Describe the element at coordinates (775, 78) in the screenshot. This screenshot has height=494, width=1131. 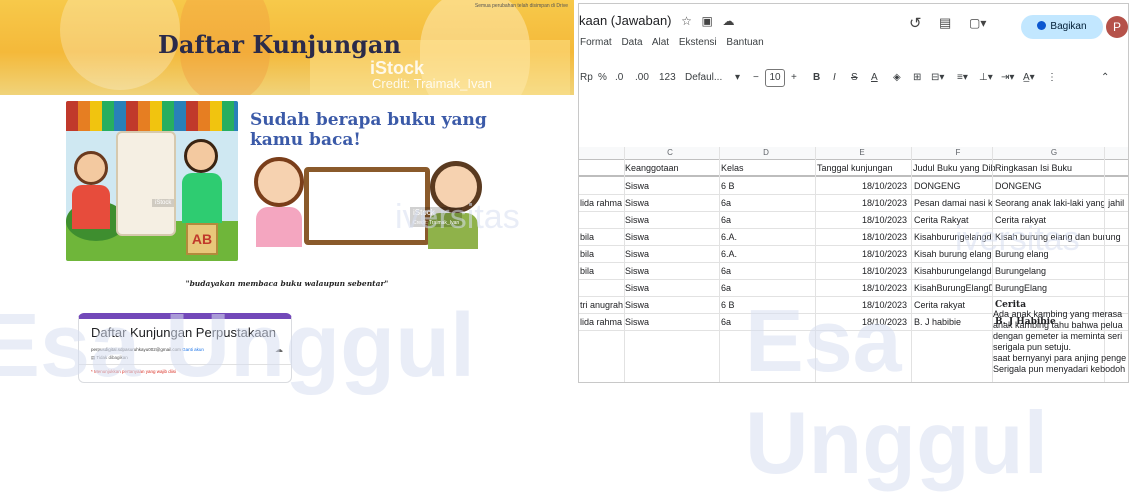
I see `font-size-input: 10` at that location.